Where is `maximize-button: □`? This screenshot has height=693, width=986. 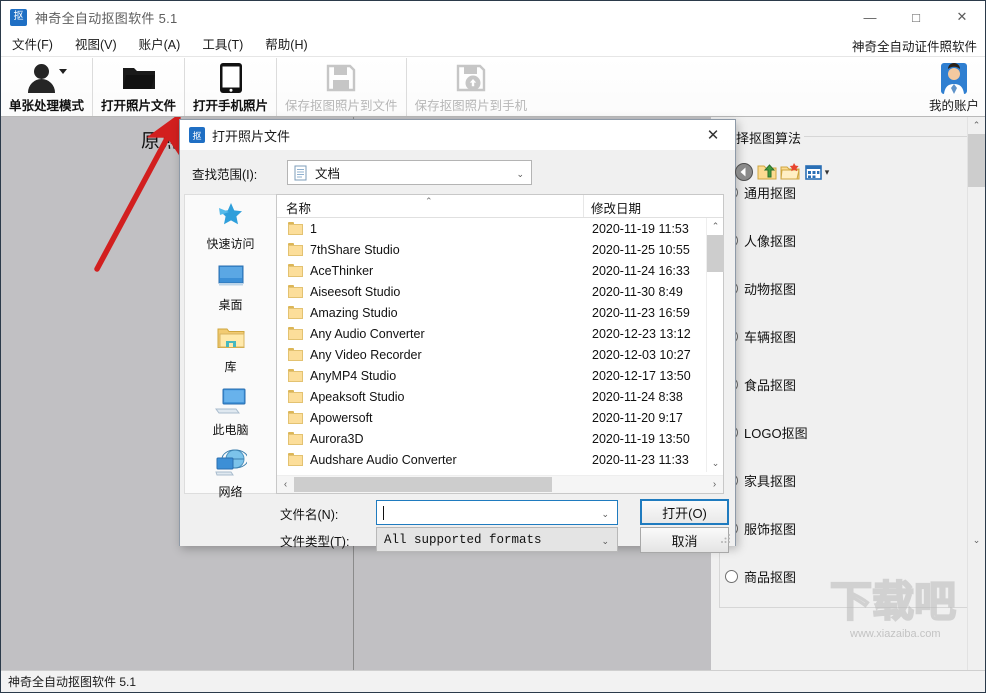
maximize-button: □ is located at coordinates (916, 17).